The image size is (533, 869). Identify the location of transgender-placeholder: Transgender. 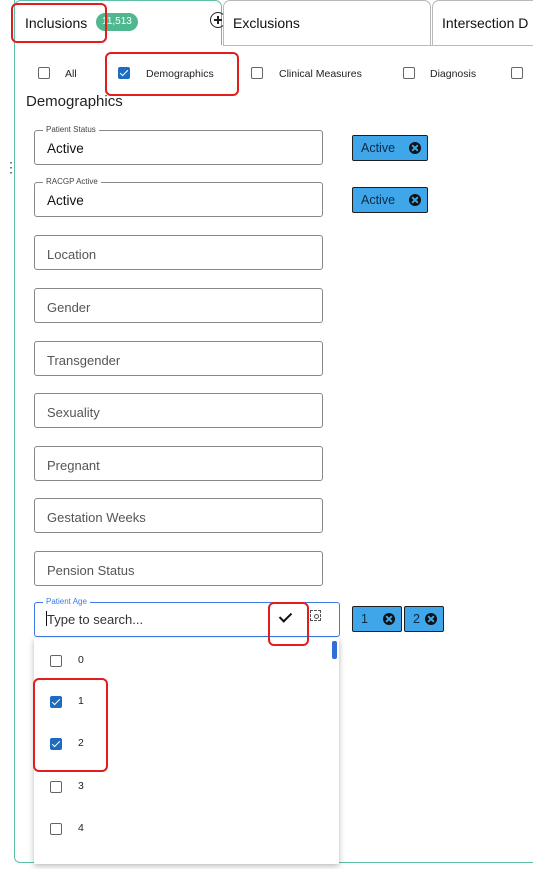
(84, 360).